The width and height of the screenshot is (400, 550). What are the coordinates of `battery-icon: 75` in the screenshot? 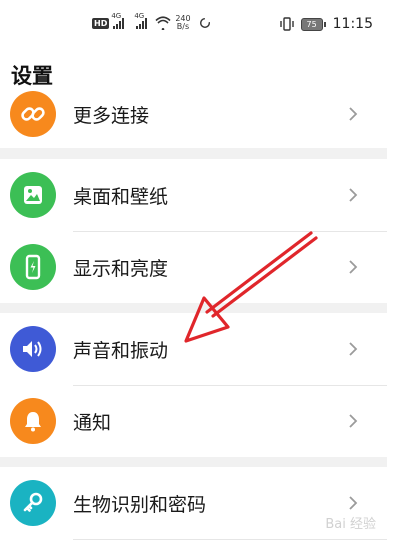 It's located at (313, 24).